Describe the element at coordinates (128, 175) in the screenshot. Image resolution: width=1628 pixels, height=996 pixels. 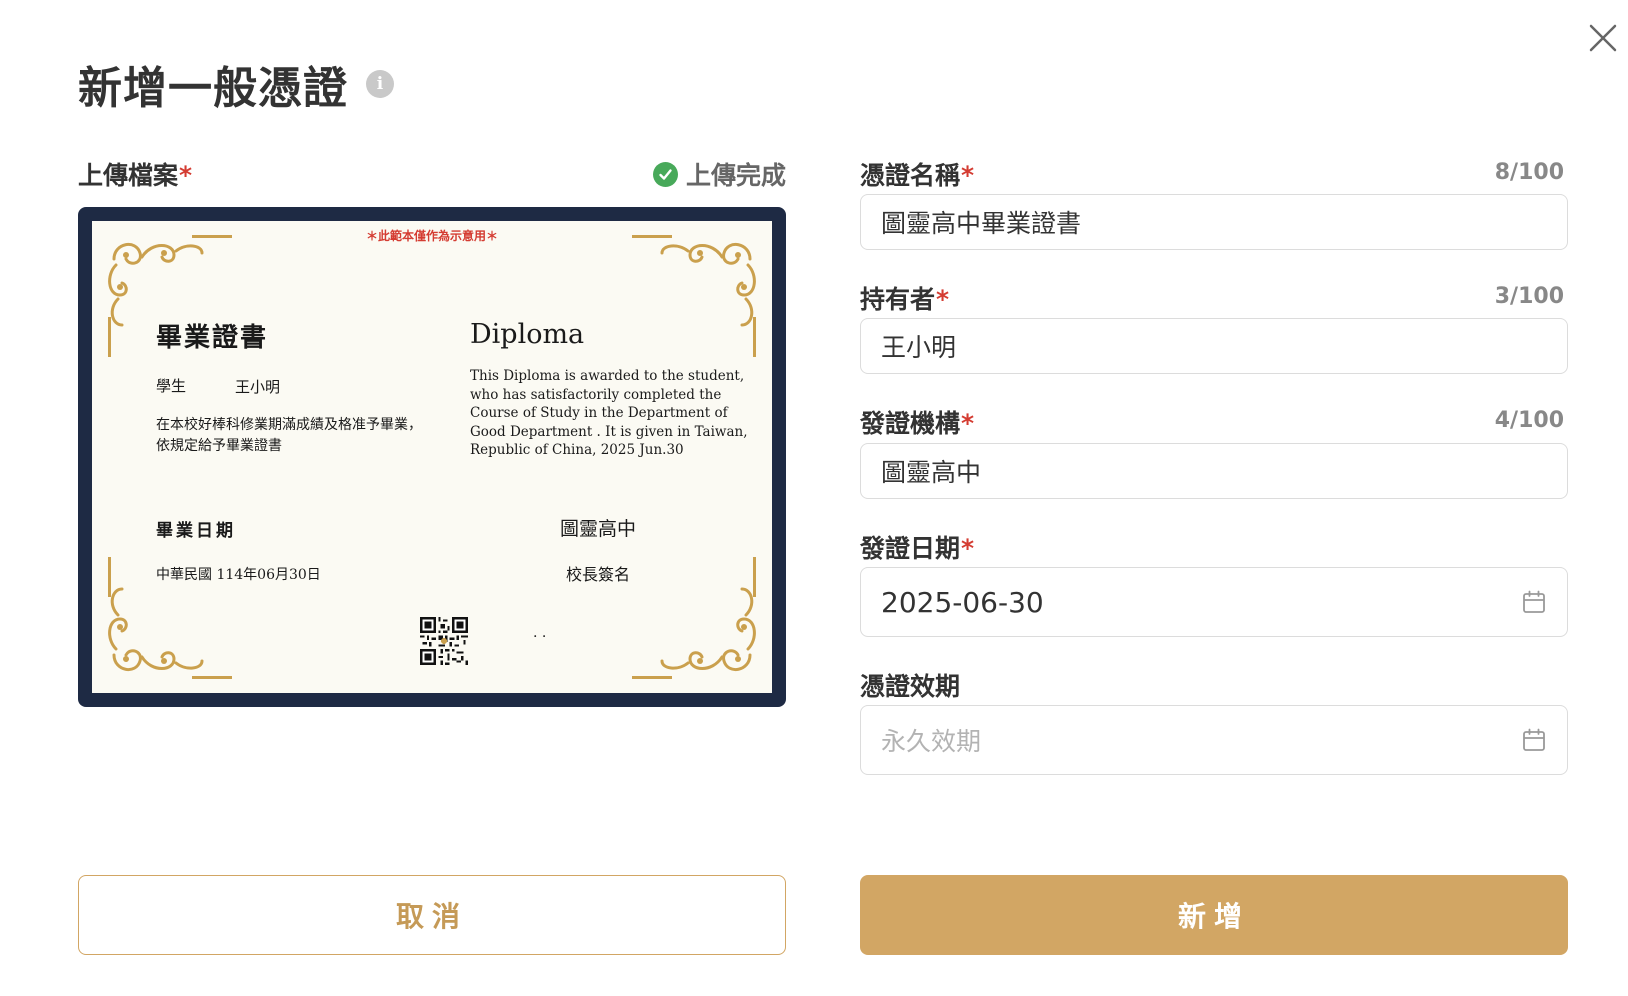
I see `upload-label-text: 上傳檔案` at that location.